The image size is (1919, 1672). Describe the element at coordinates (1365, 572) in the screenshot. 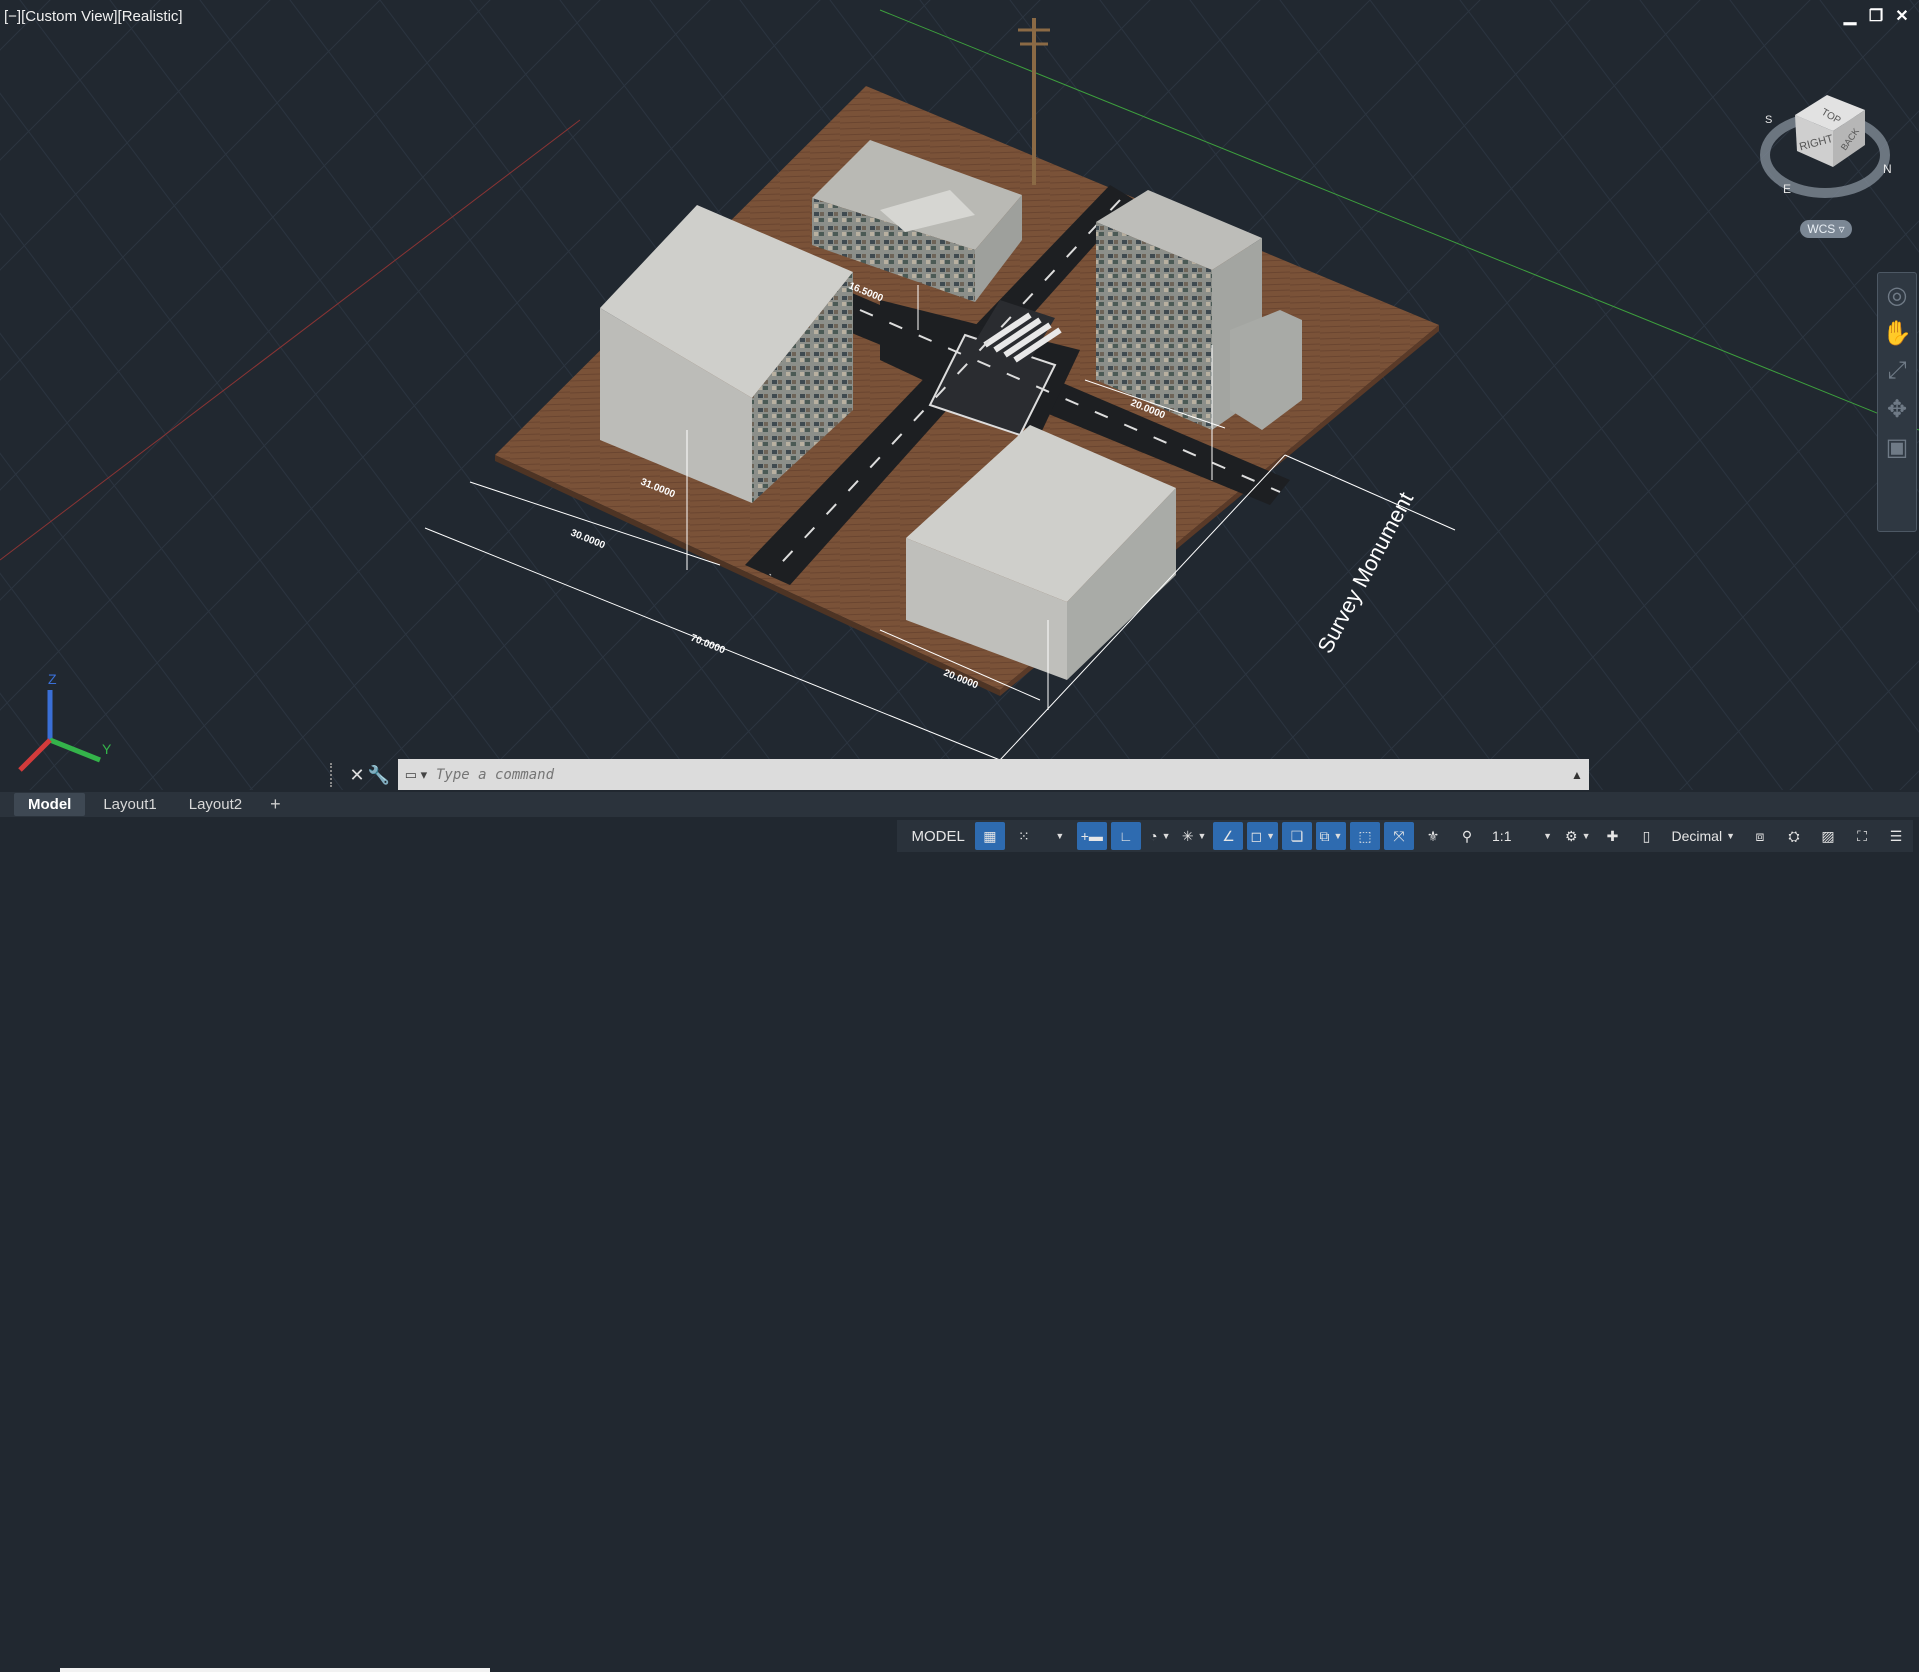

I see `survey-monument-label: Survey Monument` at that location.